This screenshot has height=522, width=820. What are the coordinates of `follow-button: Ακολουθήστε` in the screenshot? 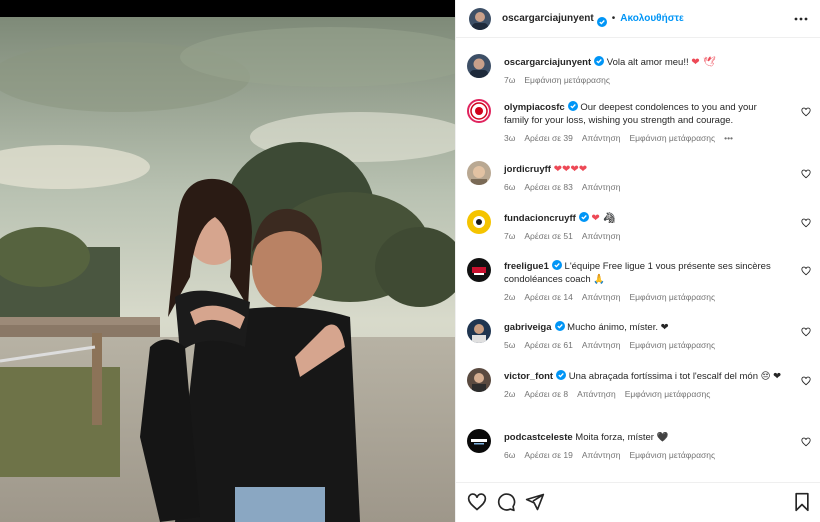 It's located at (652, 18).